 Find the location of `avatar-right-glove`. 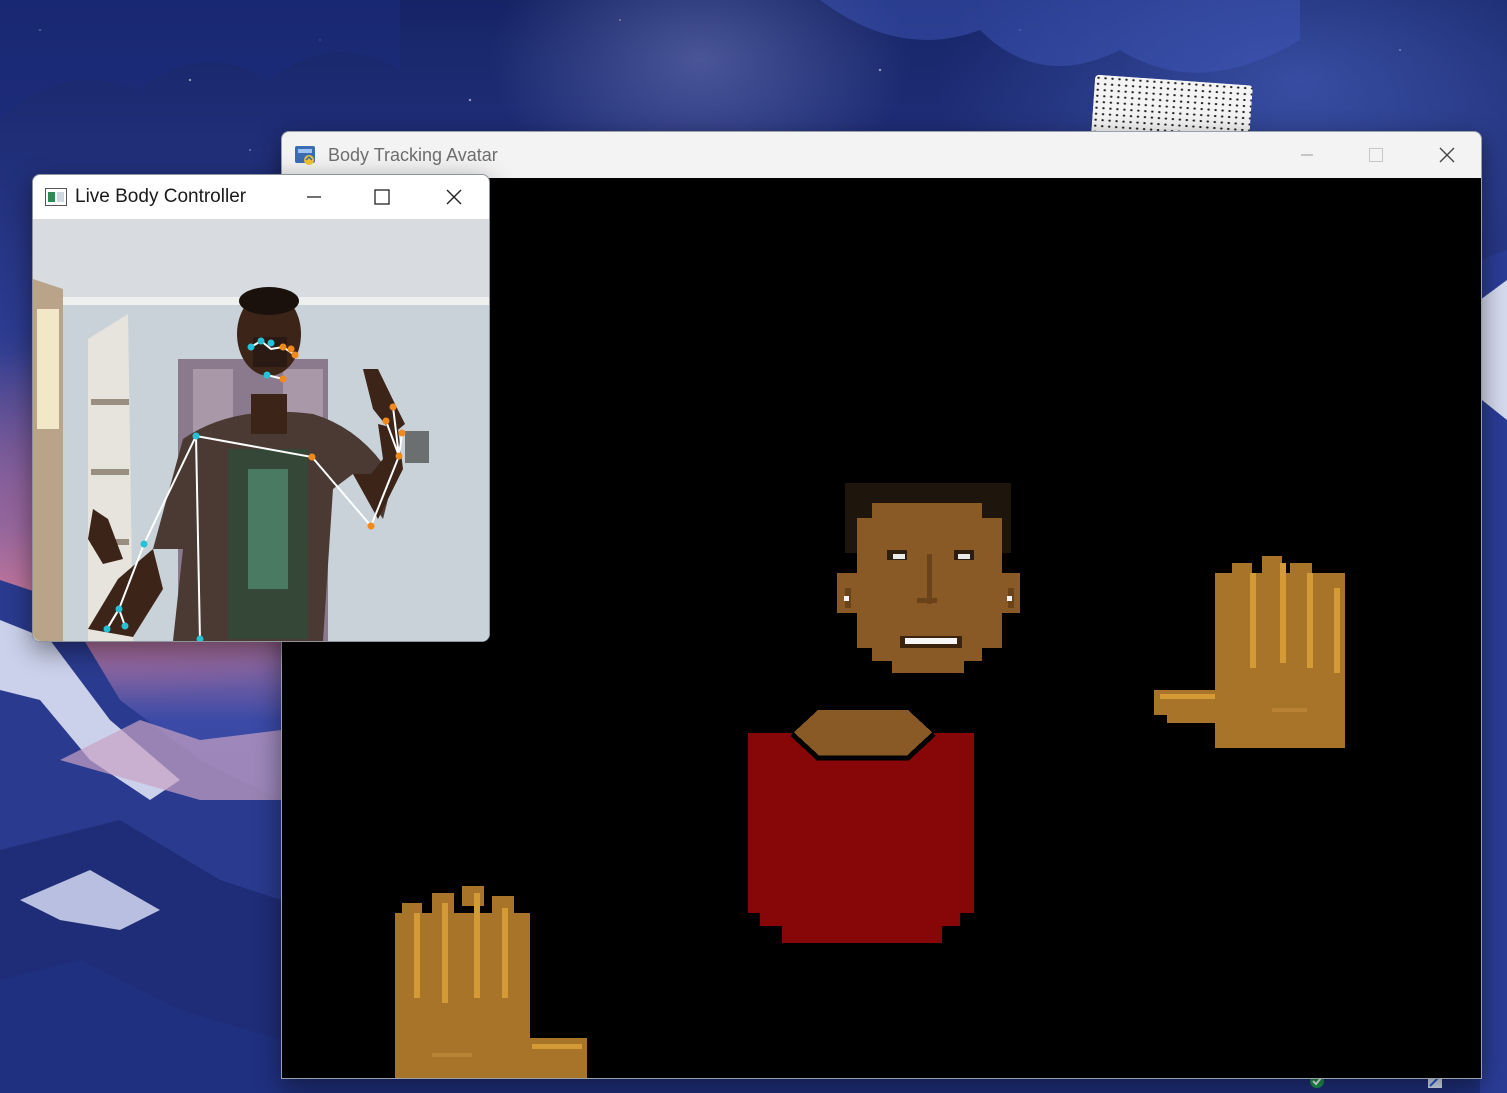

avatar-right-glove is located at coordinates (1249, 652).